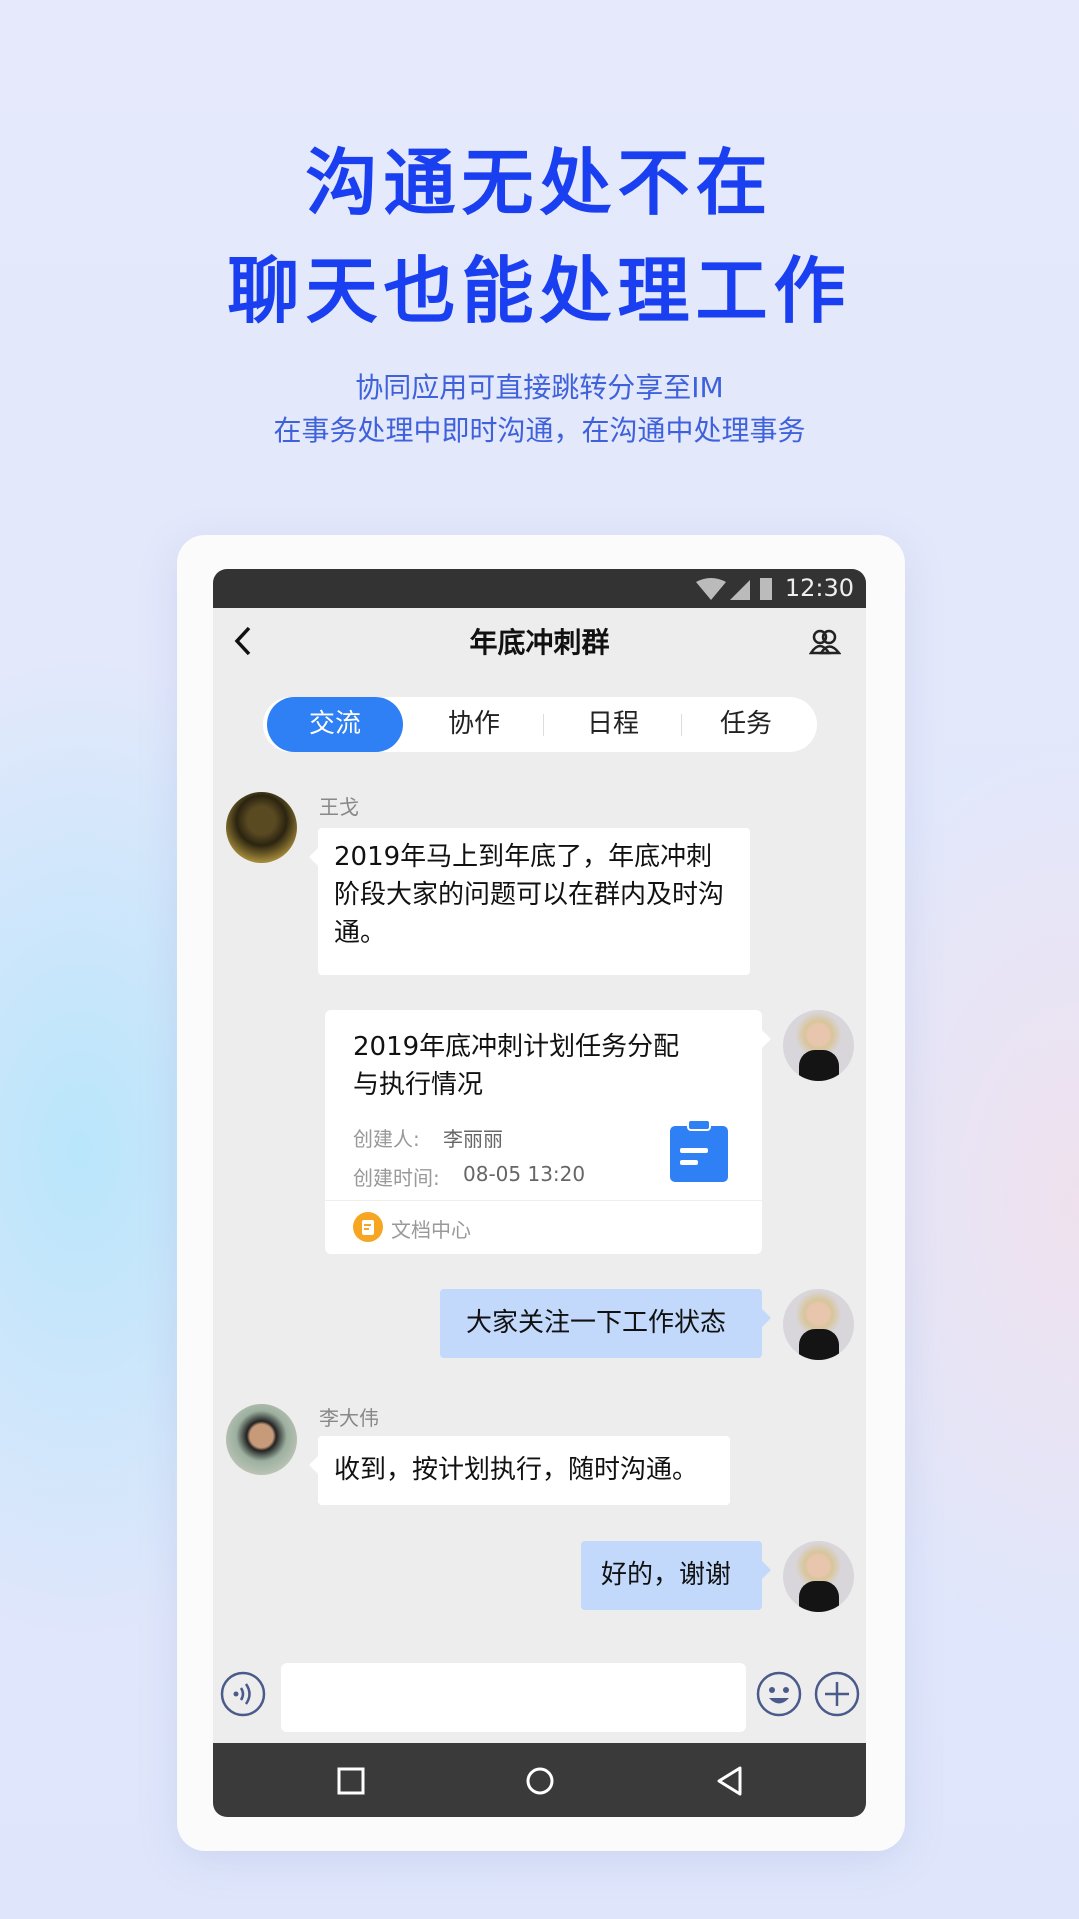 Image resolution: width=1079 pixels, height=1919 pixels. What do you see at coordinates (837, 1694) in the screenshot?
I see `plus-icon` at bounding box center [837, 1694].